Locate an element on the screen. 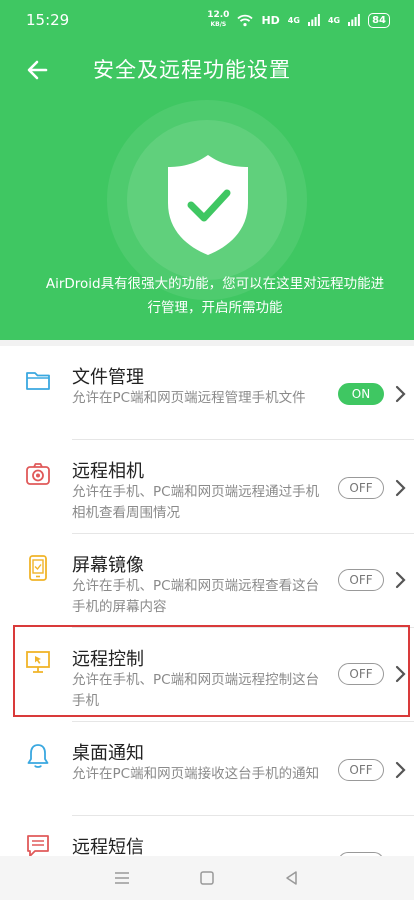  status-icons: 12.0 KB/S HD 4G 4G 84 is located at coordinates (298, 20).